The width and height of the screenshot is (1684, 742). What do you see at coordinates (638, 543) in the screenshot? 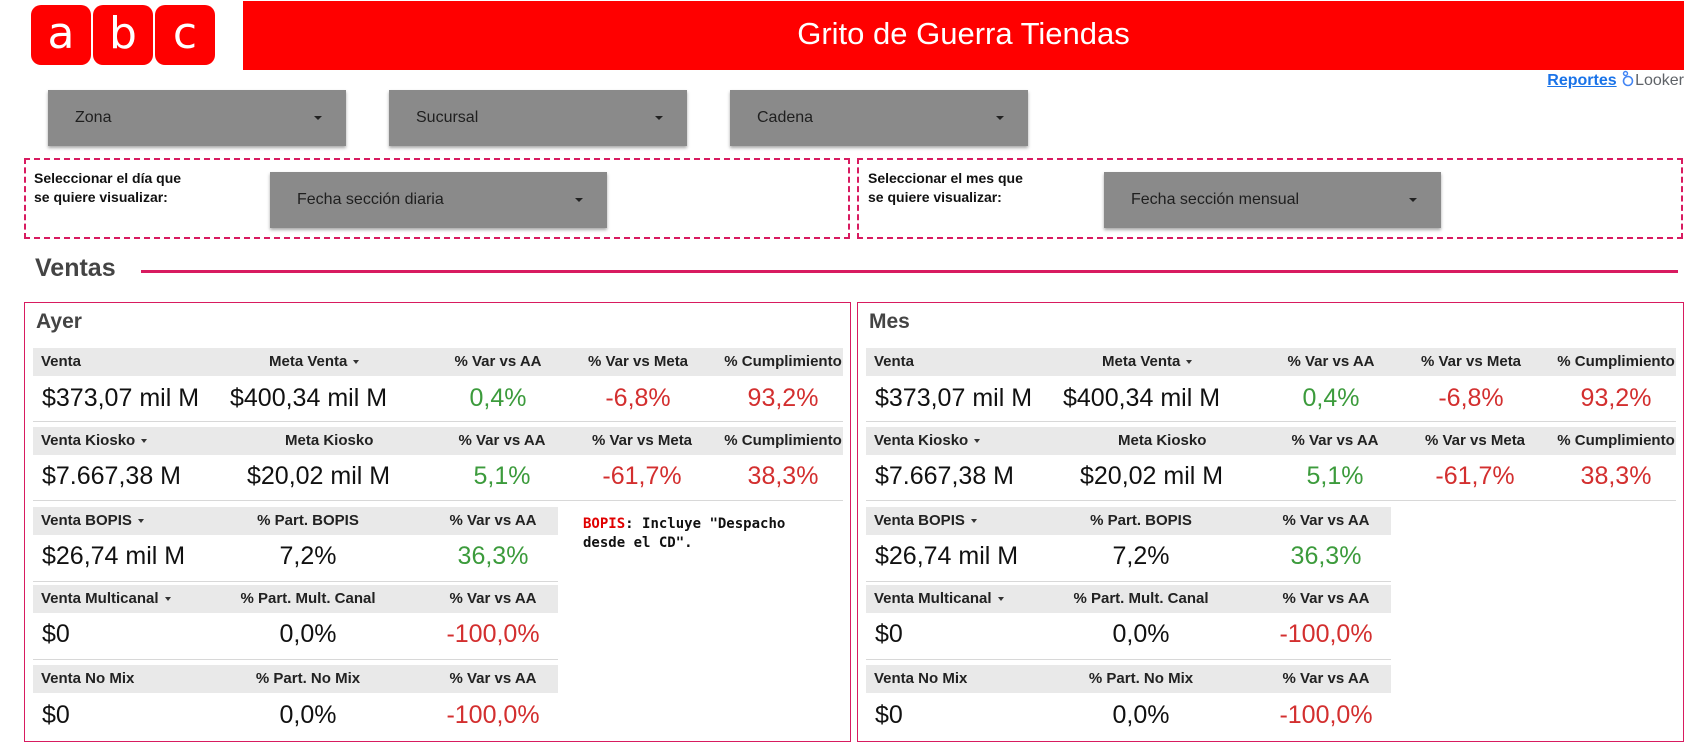
I see `bopis-note-text-2: desde el CD".` at bounding box center [638, 543].